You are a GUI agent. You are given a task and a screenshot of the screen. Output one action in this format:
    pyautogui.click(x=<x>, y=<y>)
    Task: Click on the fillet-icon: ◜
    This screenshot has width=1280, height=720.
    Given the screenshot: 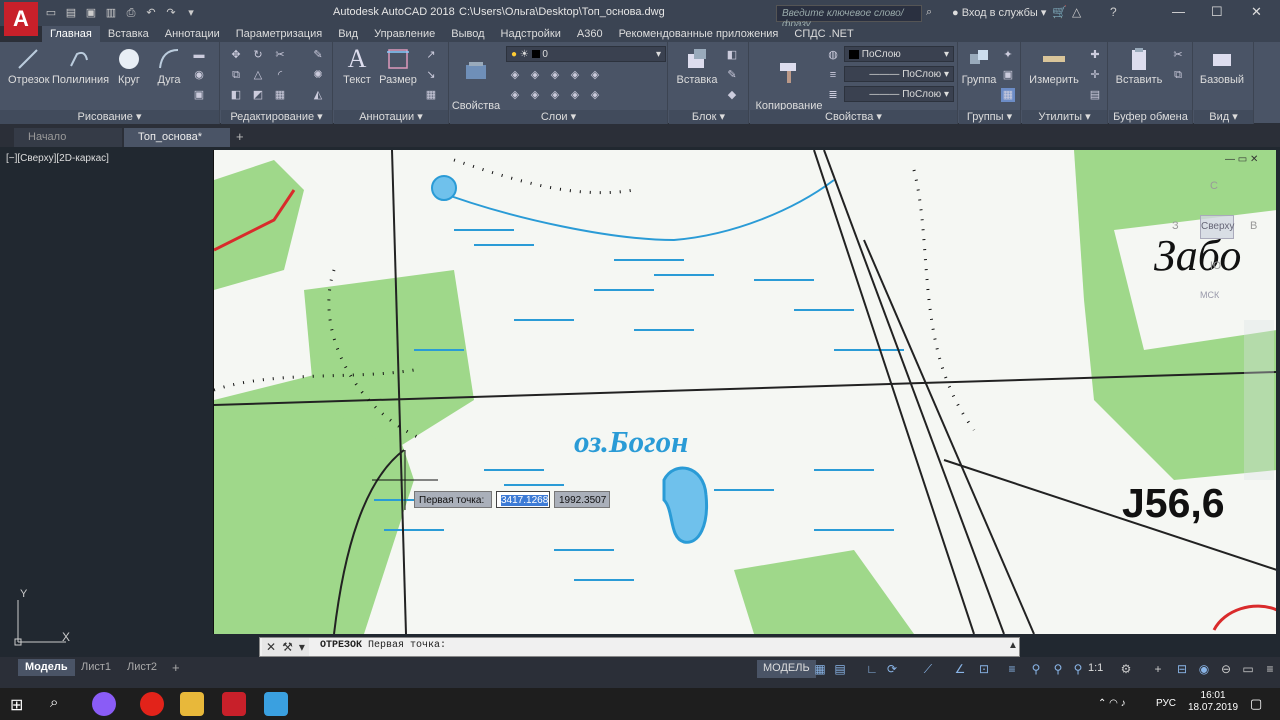 What is the action you would take?
    pyautogui.click(x=280, y=75)
    